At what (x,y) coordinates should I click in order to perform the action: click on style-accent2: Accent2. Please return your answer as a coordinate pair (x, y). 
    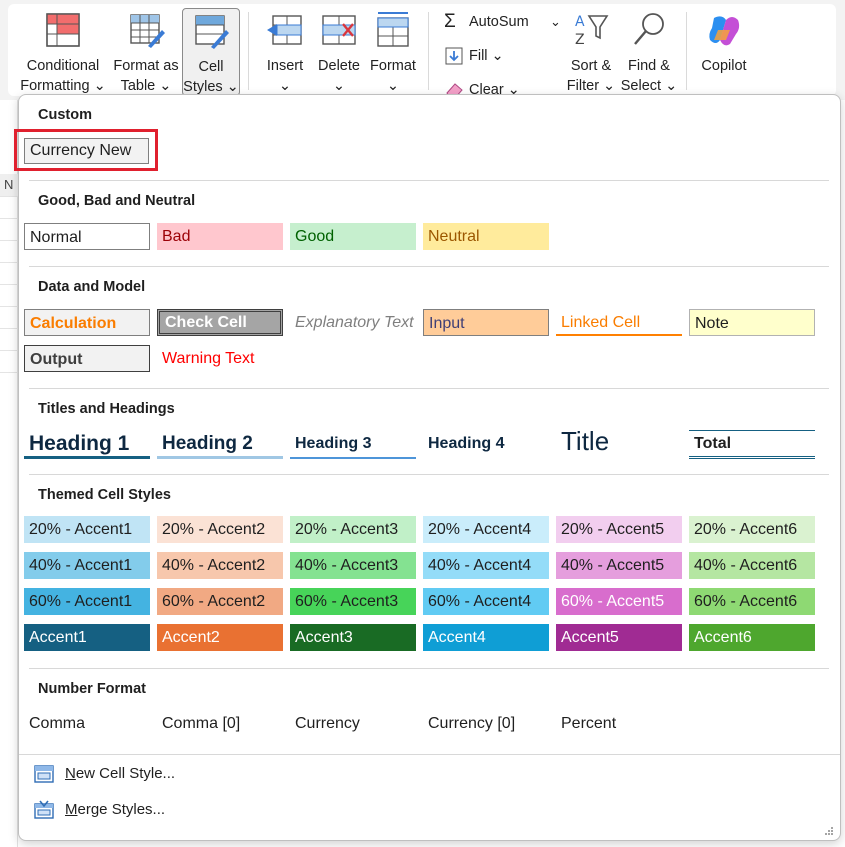
    Looking at the image, I should click on (220, 637).